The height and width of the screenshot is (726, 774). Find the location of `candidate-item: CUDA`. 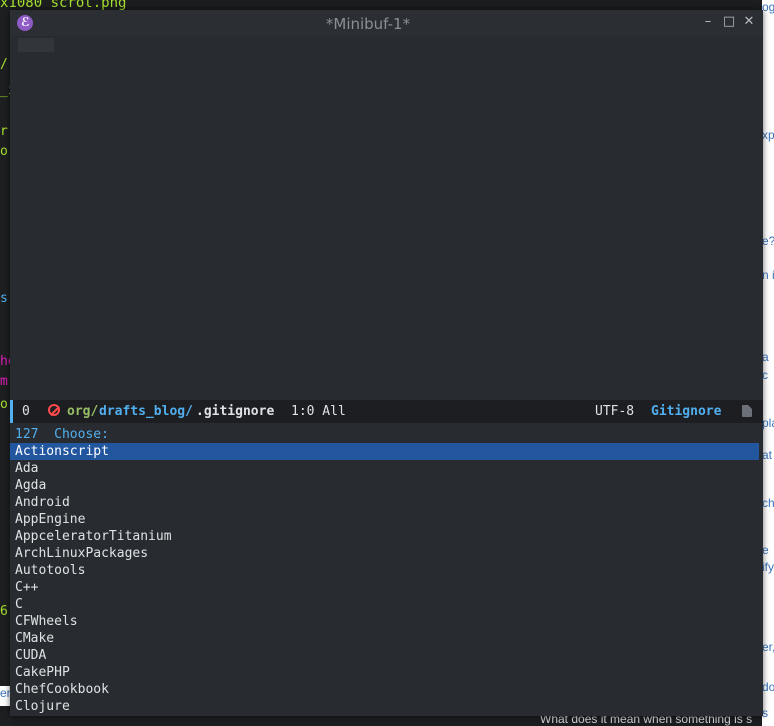

candidate-item: CUDA is located at coordinates (386, 655).